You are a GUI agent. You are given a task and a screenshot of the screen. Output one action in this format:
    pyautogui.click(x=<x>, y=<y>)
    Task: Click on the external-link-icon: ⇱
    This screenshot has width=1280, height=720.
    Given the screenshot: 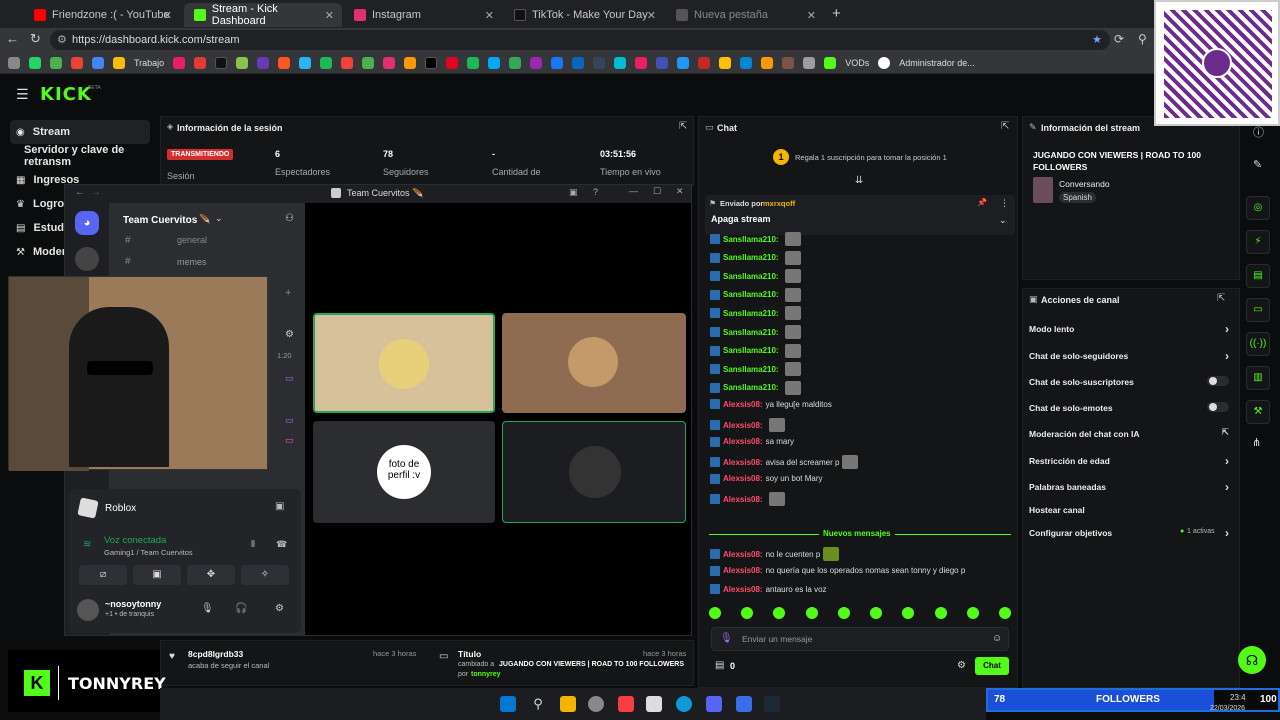 What is the action you would take?
    pyautogui.click(x=1225, y=432)
    